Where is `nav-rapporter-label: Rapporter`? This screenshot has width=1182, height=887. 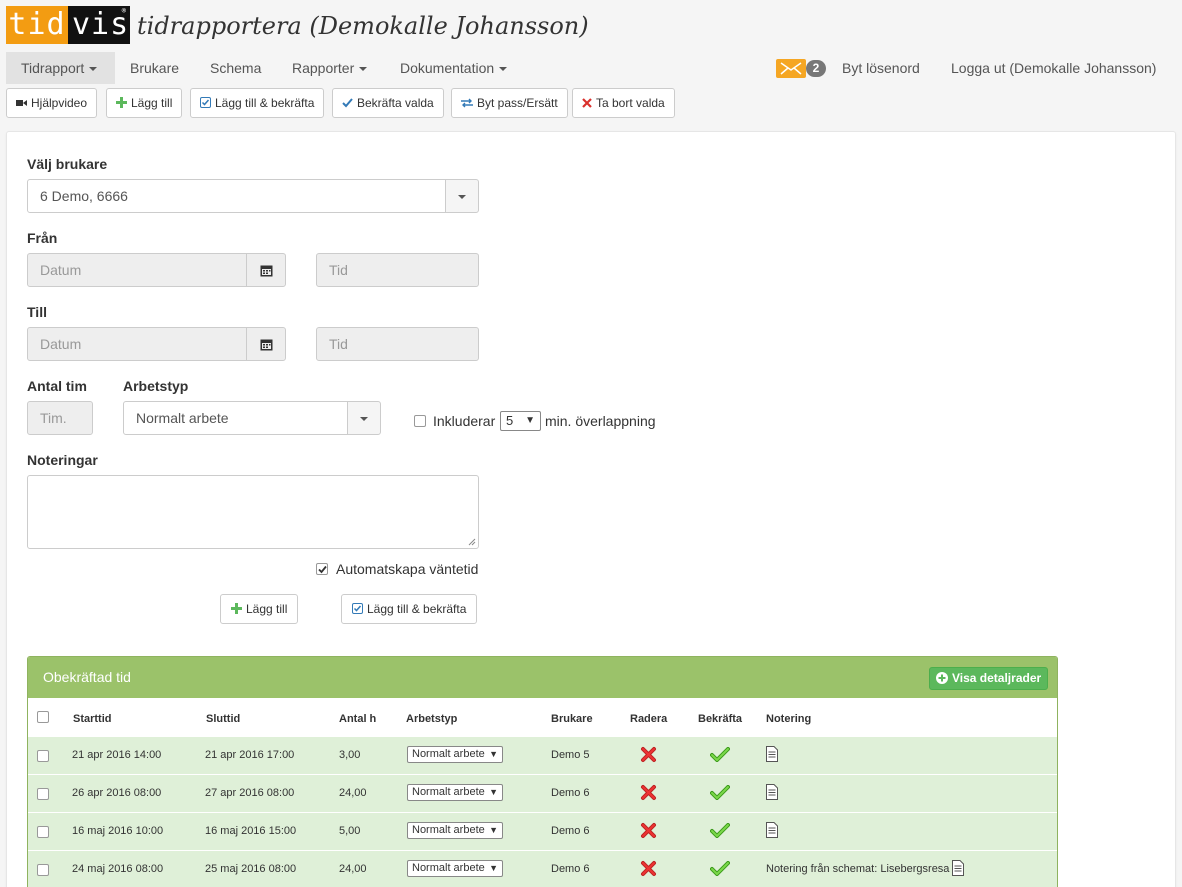
nav-rapporter-label: Rapporter is located at coordinates (323, 68).